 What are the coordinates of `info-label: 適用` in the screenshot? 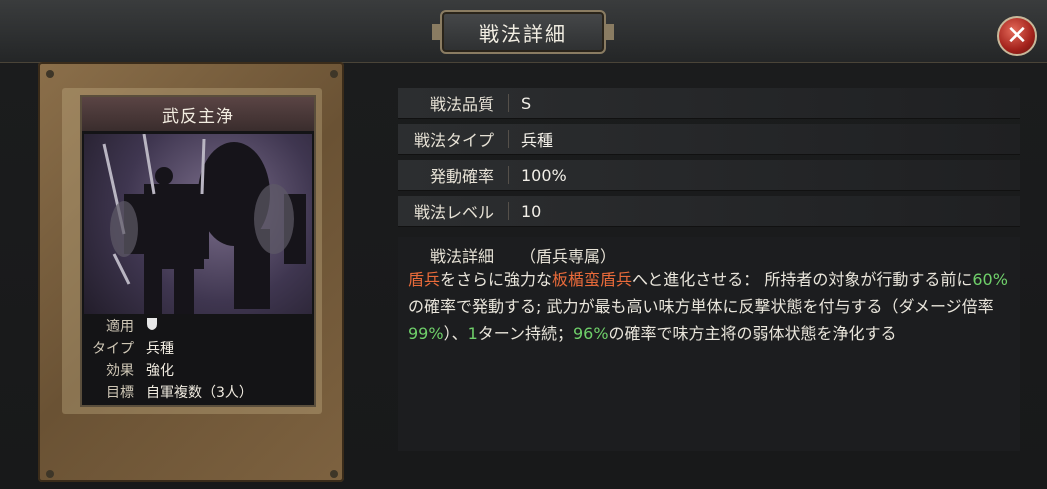 It's located at (120, 327).